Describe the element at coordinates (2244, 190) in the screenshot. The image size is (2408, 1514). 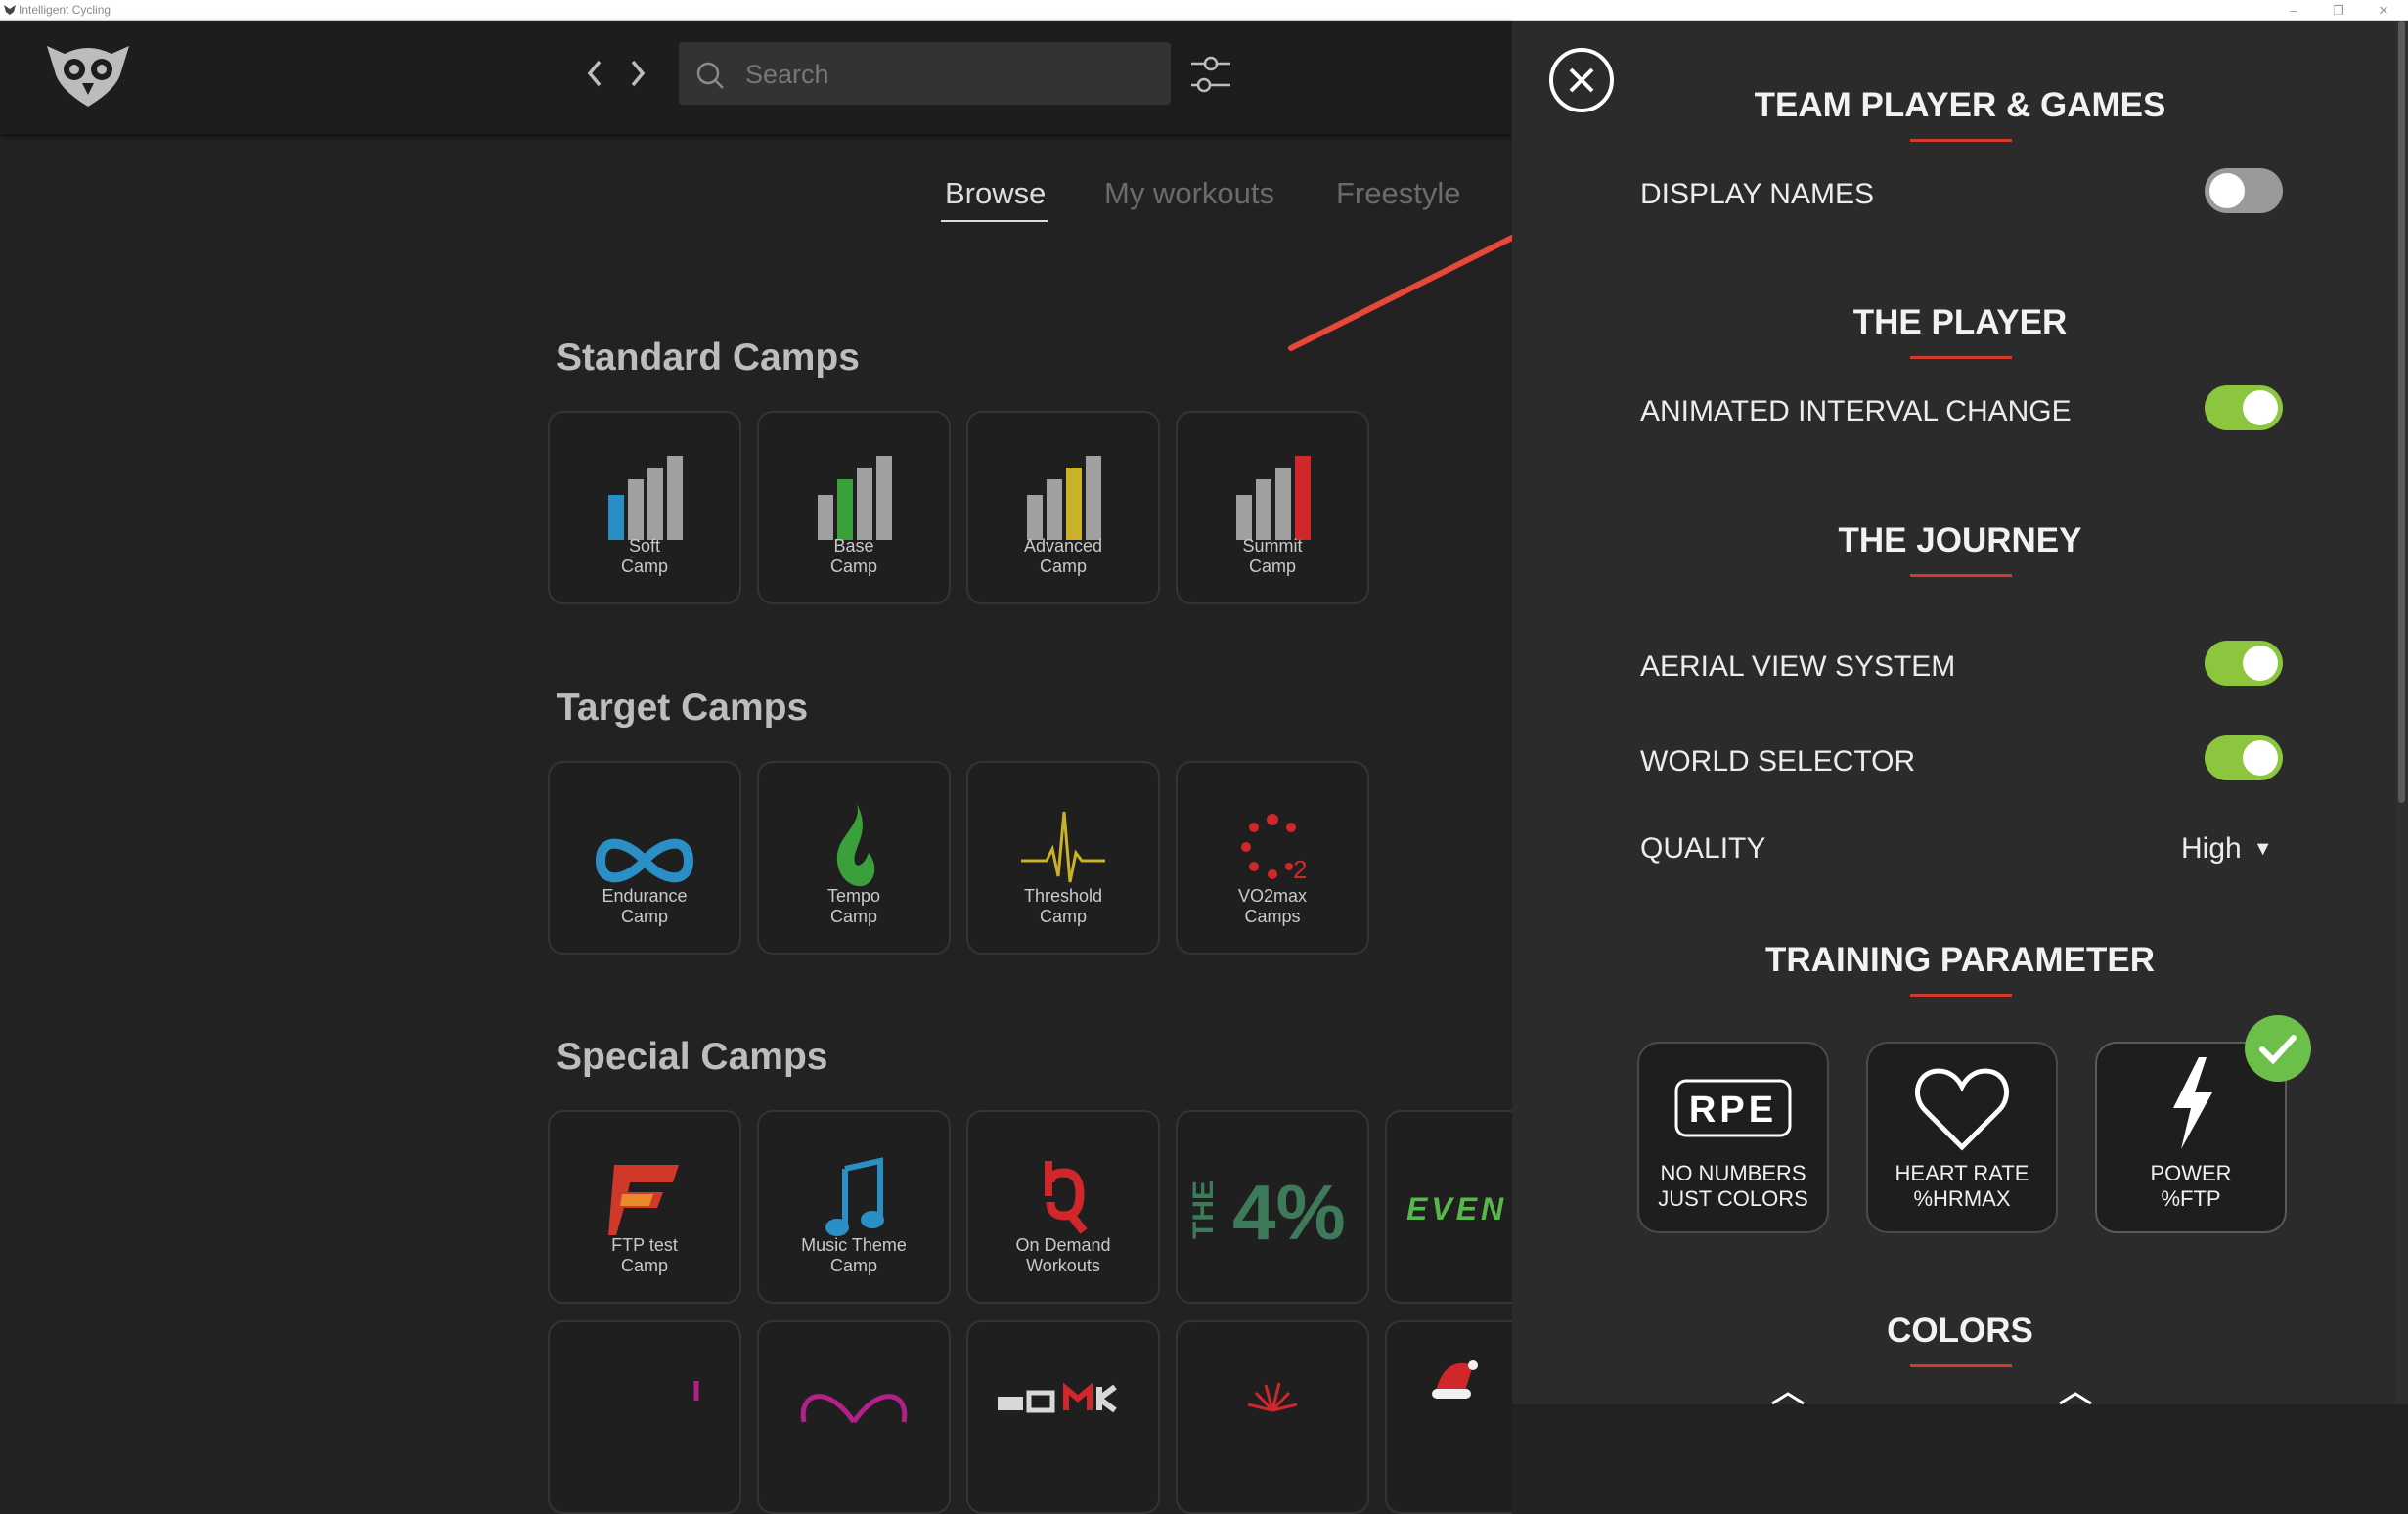
I see `toggle-display-names` at that location.